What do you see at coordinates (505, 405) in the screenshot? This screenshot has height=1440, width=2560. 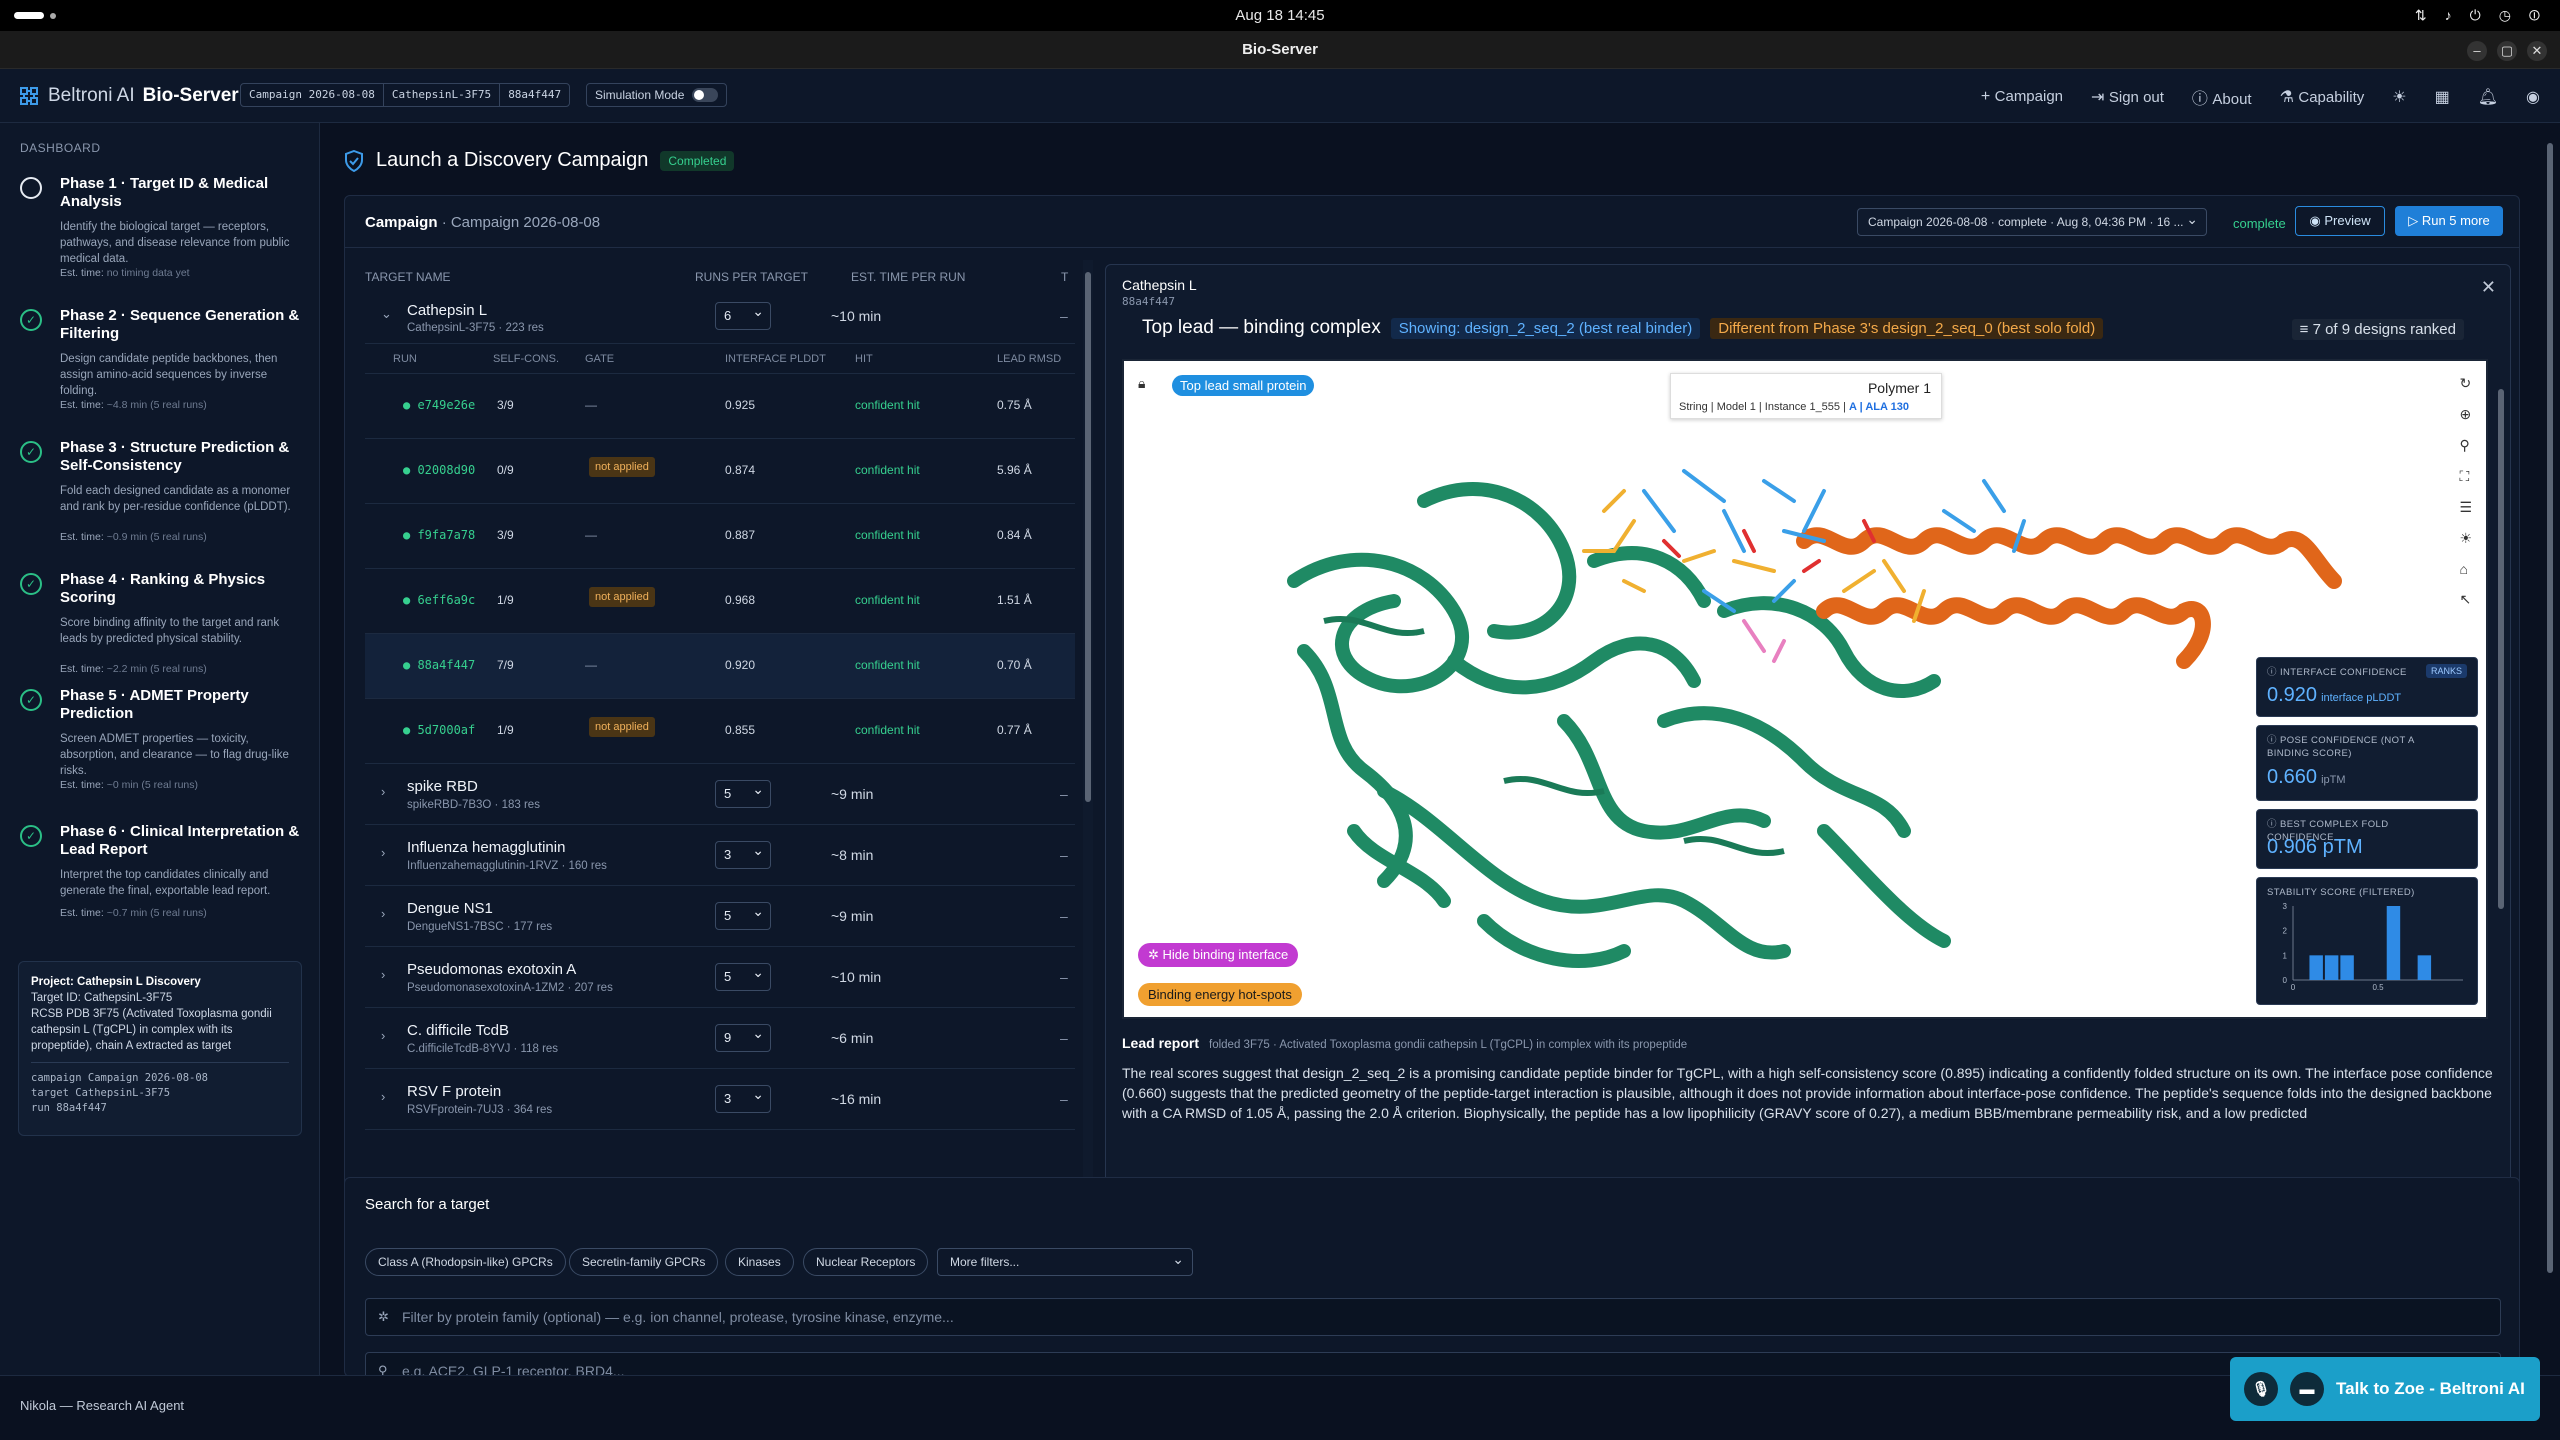 I see `run-selfcons: 3/9` at bounding box center [505, 405].